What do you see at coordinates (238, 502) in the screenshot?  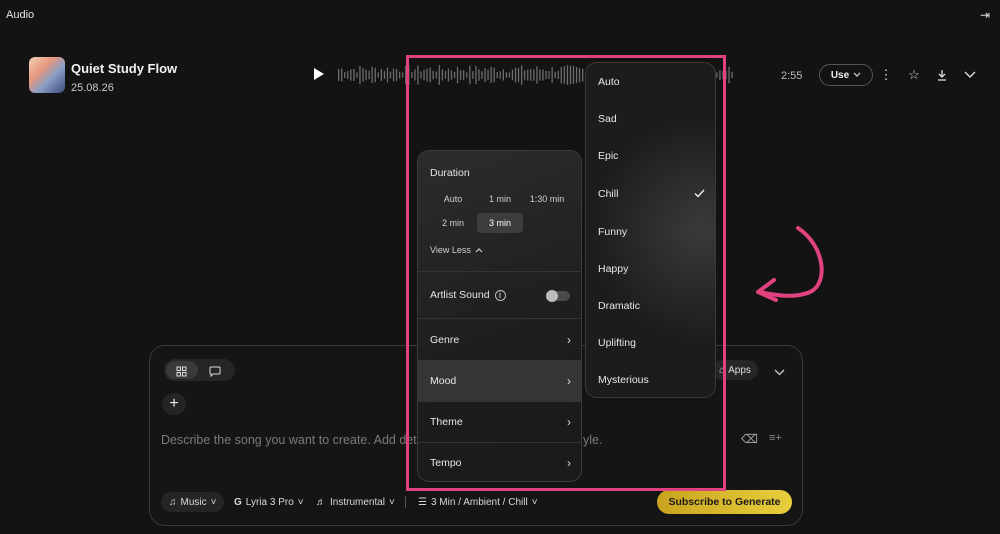 I see `google-icon: G` at bounding box center [238, 502].